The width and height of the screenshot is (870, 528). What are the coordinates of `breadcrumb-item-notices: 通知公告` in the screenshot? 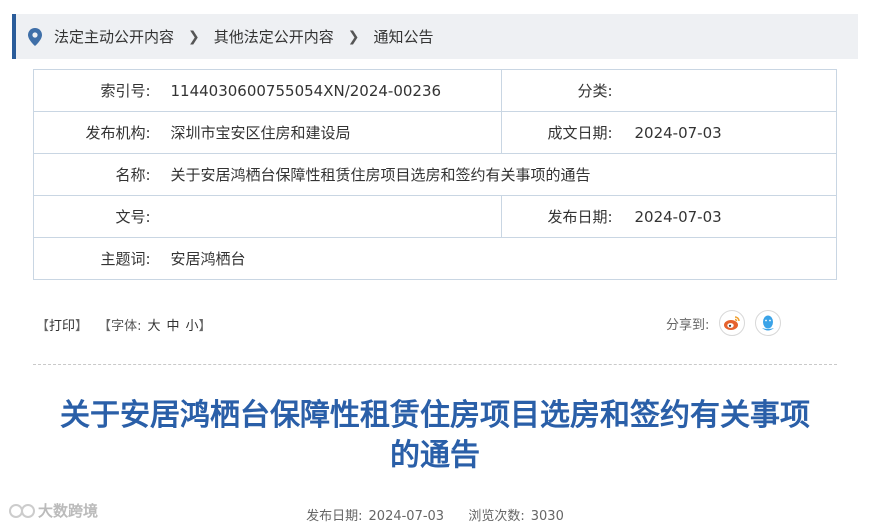 It's located at (404, 36).